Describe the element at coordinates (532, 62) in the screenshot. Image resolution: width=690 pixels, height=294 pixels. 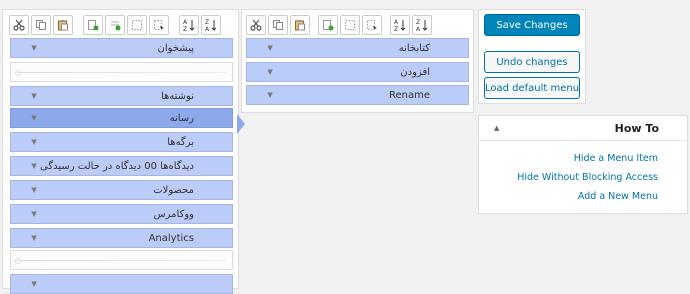
I see `undo-changes-button: Undo changes` at that location.